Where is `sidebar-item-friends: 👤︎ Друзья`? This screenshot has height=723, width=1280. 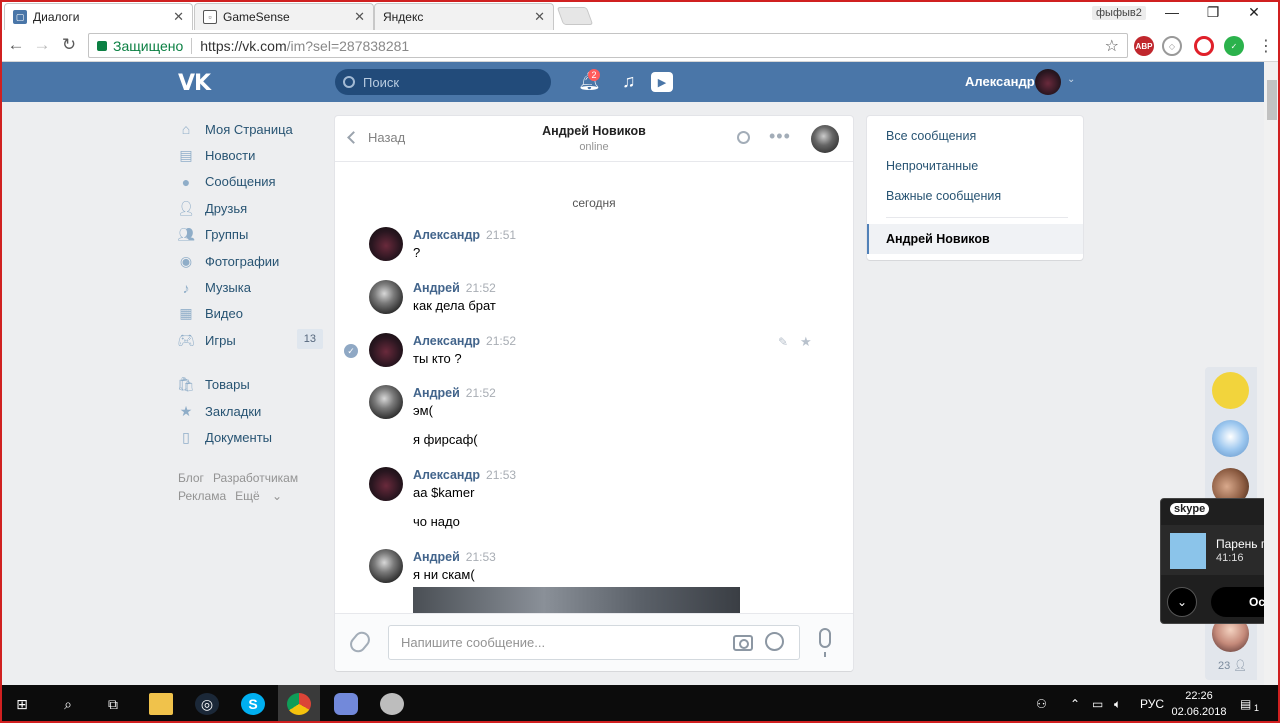 sidebar-item-friends: 👤︎ Друзья is located at coordinates (250, 208).